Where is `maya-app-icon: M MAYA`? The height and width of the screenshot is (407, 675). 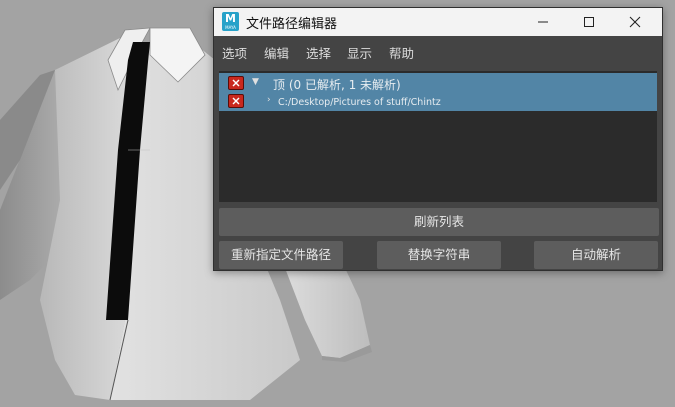 maya-app-icon: M MAYA is located at coordinates (230, 21).